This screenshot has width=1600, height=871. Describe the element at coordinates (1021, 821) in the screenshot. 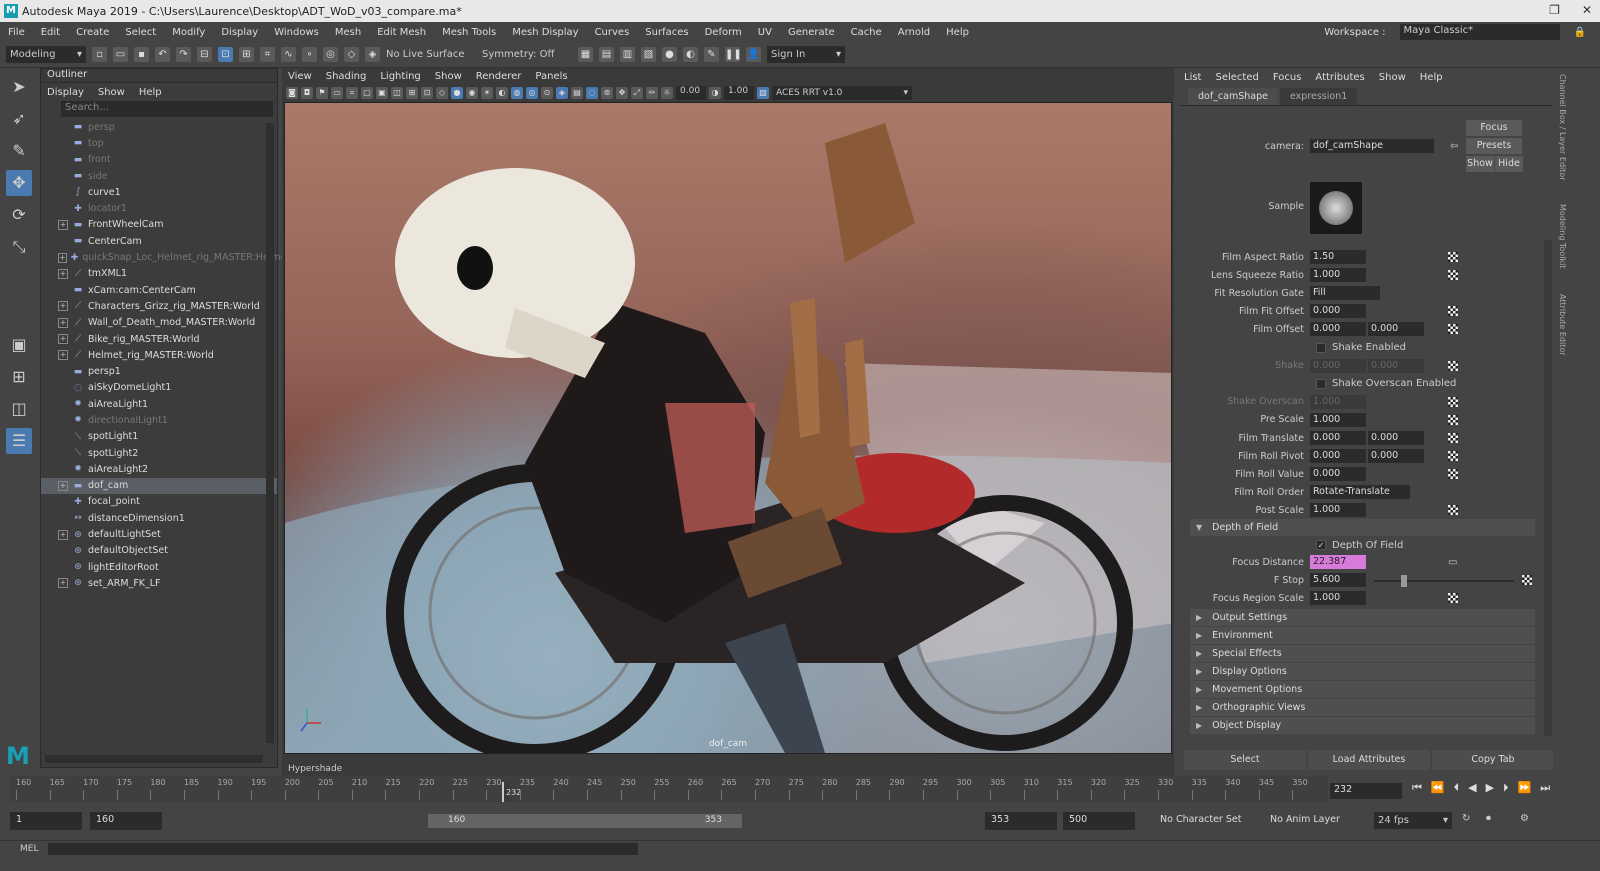

I see `playback-end-field: 353` at that location.